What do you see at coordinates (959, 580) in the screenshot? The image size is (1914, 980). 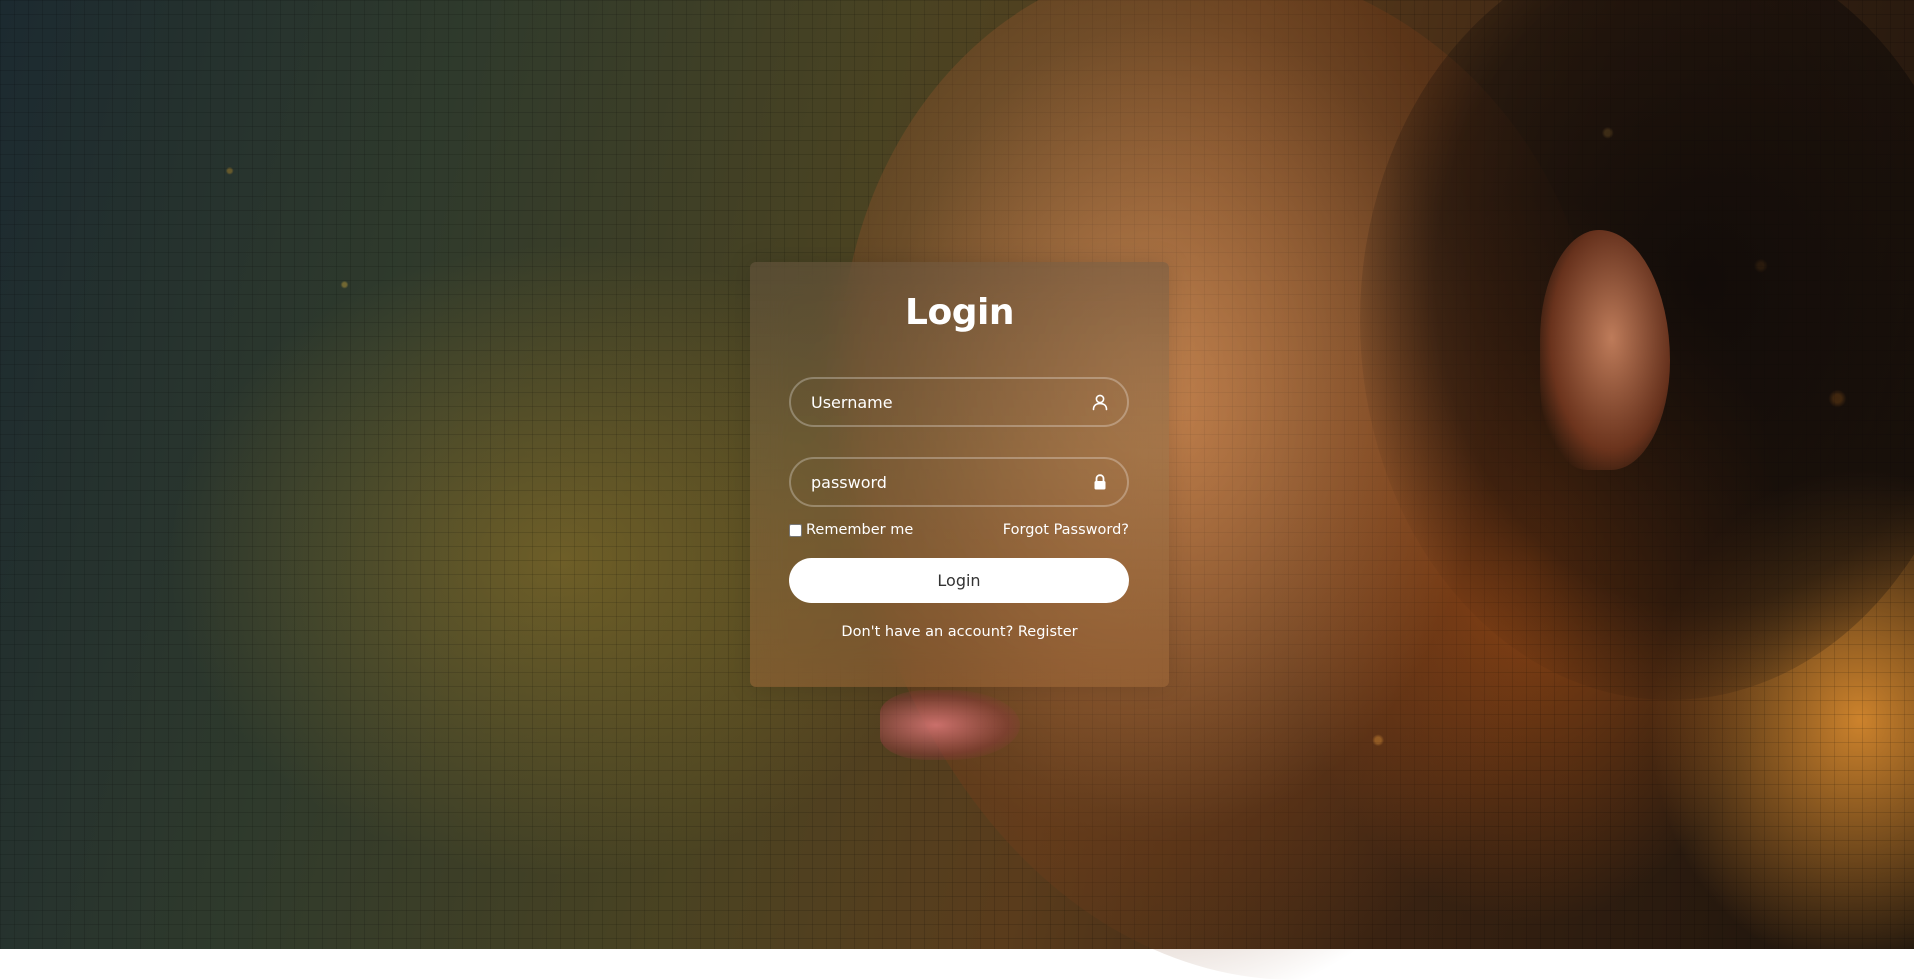 I see `login-button: Login` at bounding box center [959, 580].